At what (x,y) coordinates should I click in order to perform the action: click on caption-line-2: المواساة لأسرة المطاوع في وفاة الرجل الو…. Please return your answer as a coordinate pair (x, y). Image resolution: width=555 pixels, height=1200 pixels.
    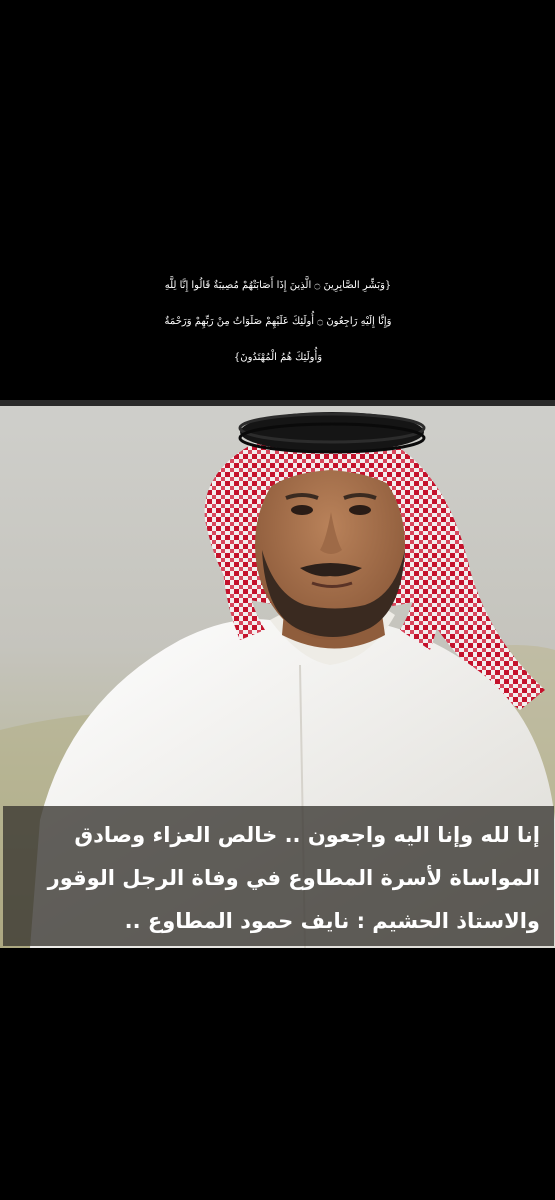
    Looking at the image, I should click on (293, 878).